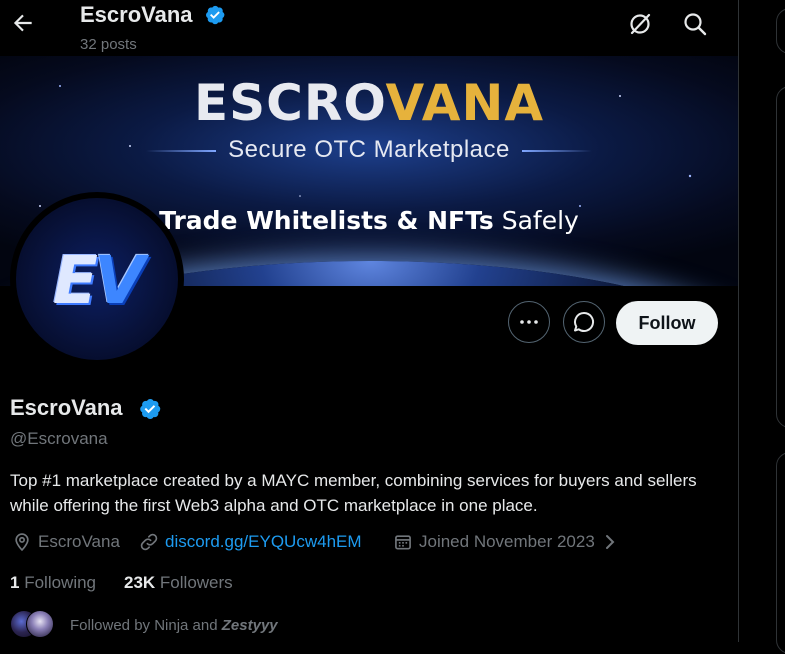  I want to click on back-button, so click(23, 23).